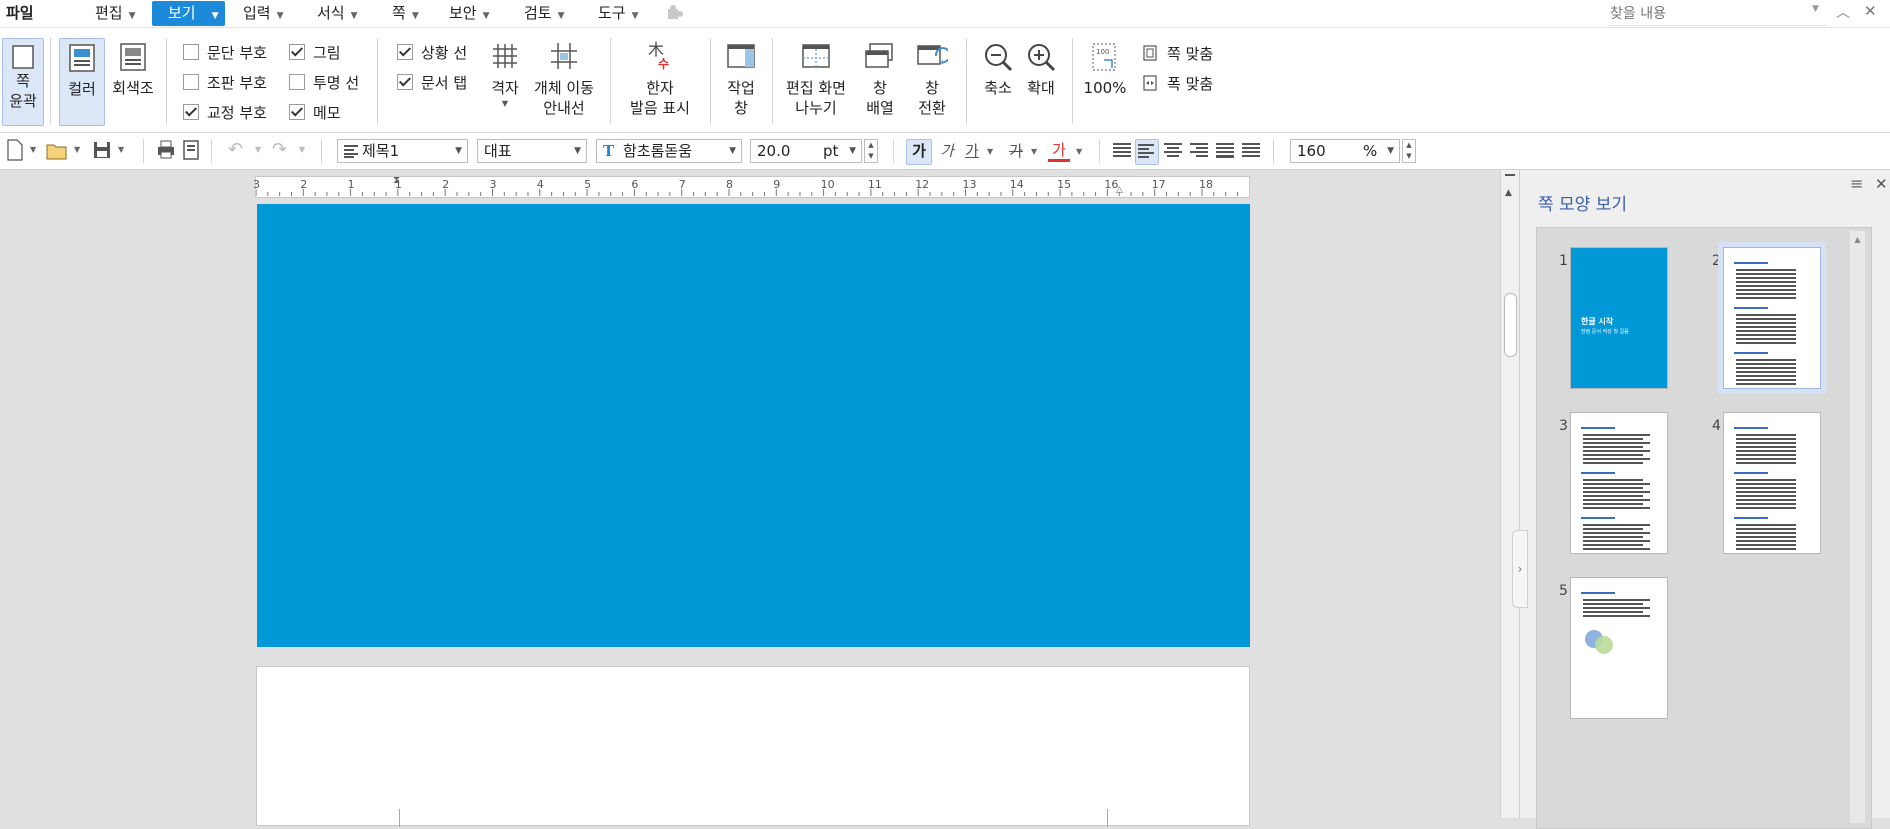 The width and height of the screenshot is (1890, 829). Describe the element at coordinates (1510, 175) in the screenshot. I see `scroll-top-icon` at that location.